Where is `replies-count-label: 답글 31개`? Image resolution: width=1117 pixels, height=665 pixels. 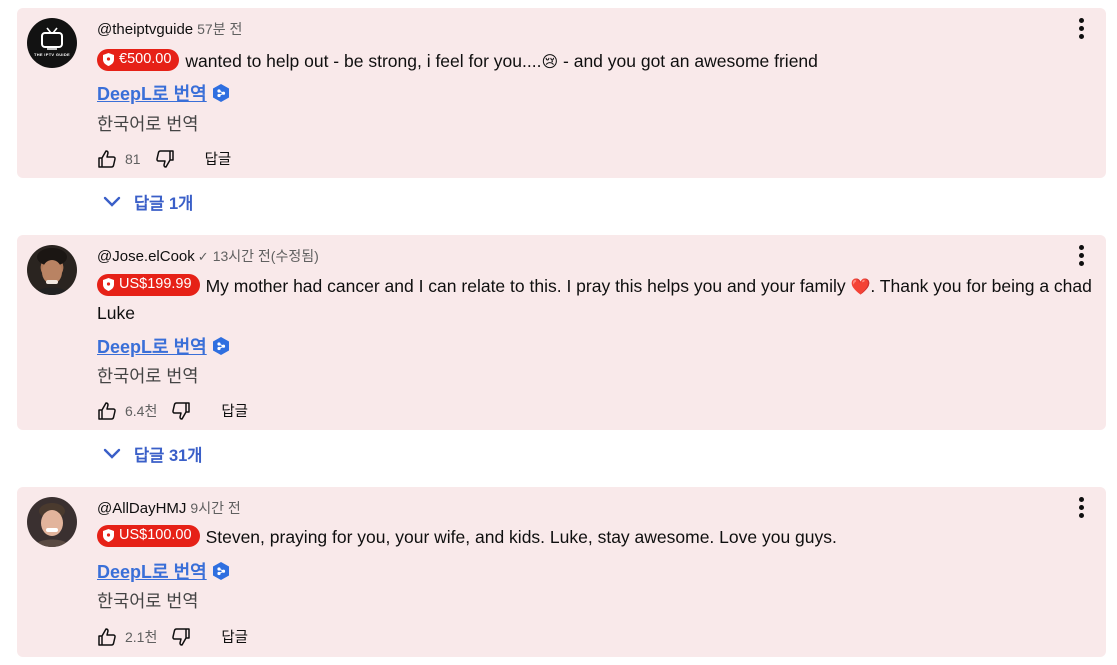
replies-count-label: 답글 31개 is located at coordinates (168, 456).